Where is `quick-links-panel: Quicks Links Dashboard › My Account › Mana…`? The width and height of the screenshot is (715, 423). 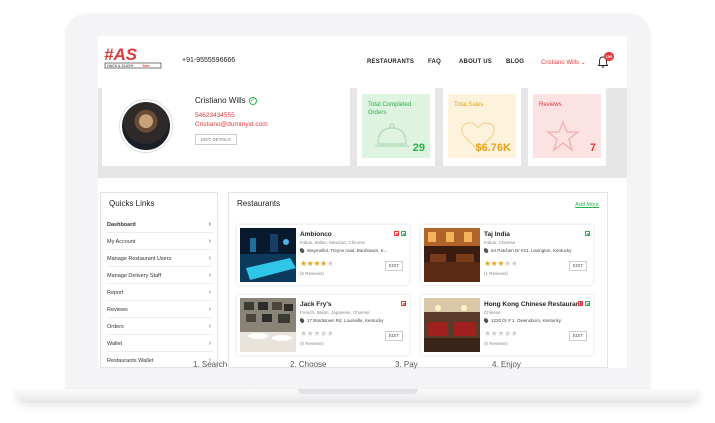
quick-links-panel: Quicks Links Dashboard › My Account › Mana… is located at coordinates (159, 280).